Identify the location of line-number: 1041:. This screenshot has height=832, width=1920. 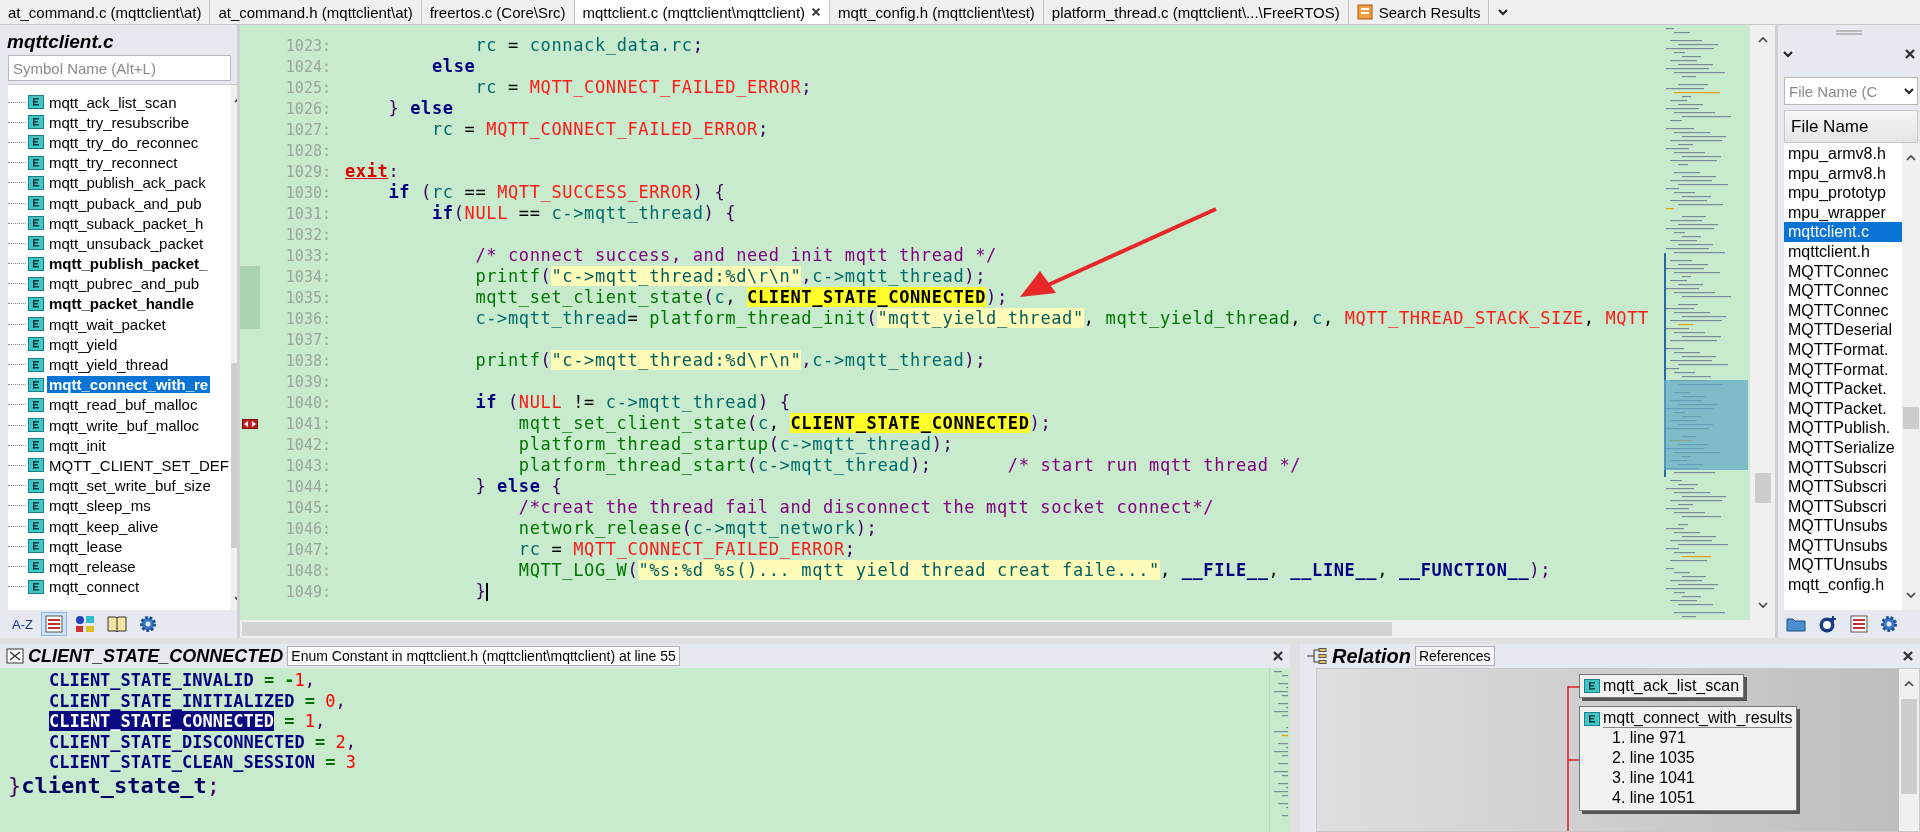
(308, 423).